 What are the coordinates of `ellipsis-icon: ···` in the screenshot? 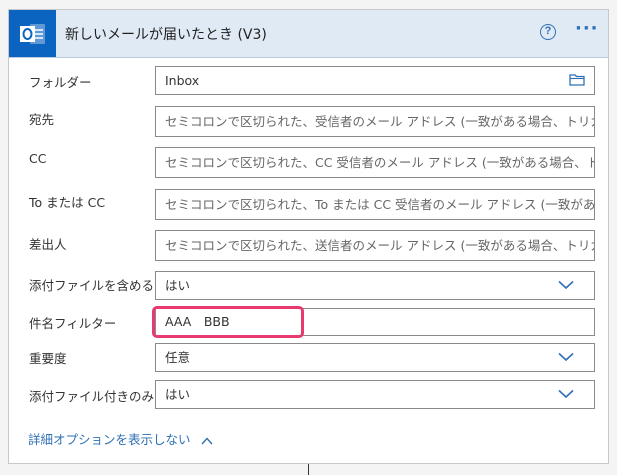 It's located at (588, 31).